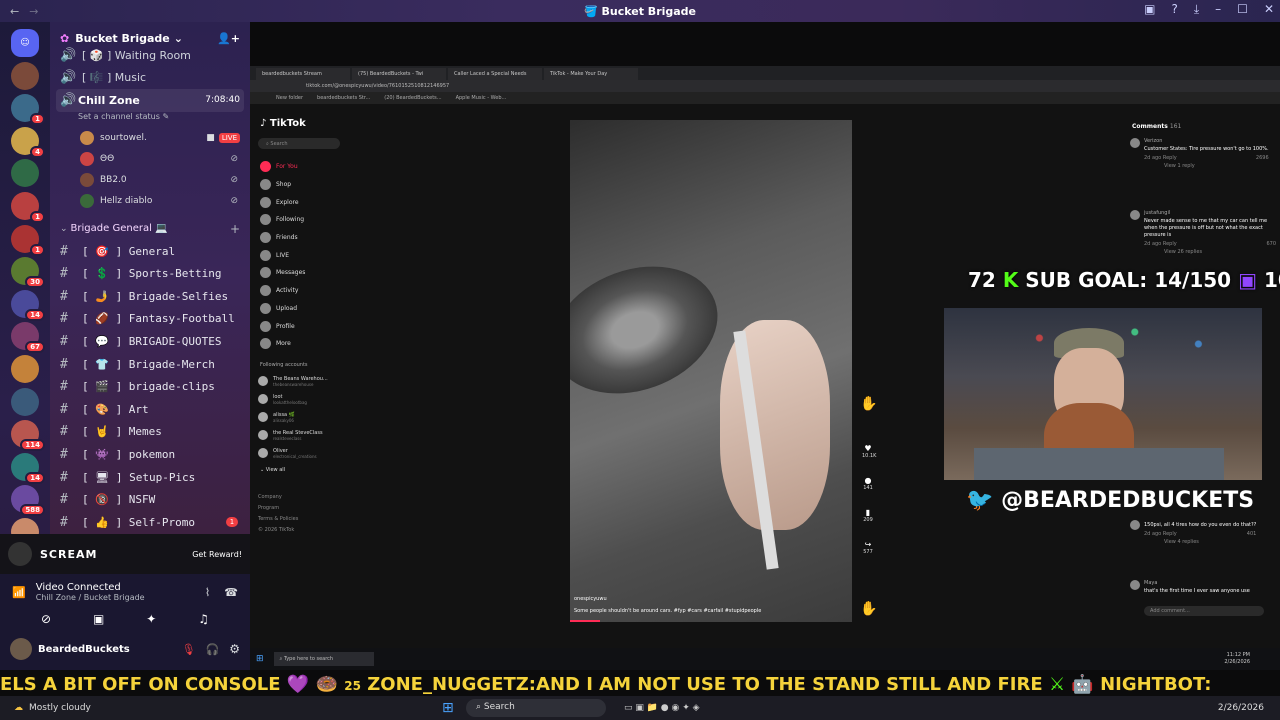 Image resolution: width=1280 pixels, height=720 pixels. I want to click on tiktok-nav-item: More, so click(300, 344).